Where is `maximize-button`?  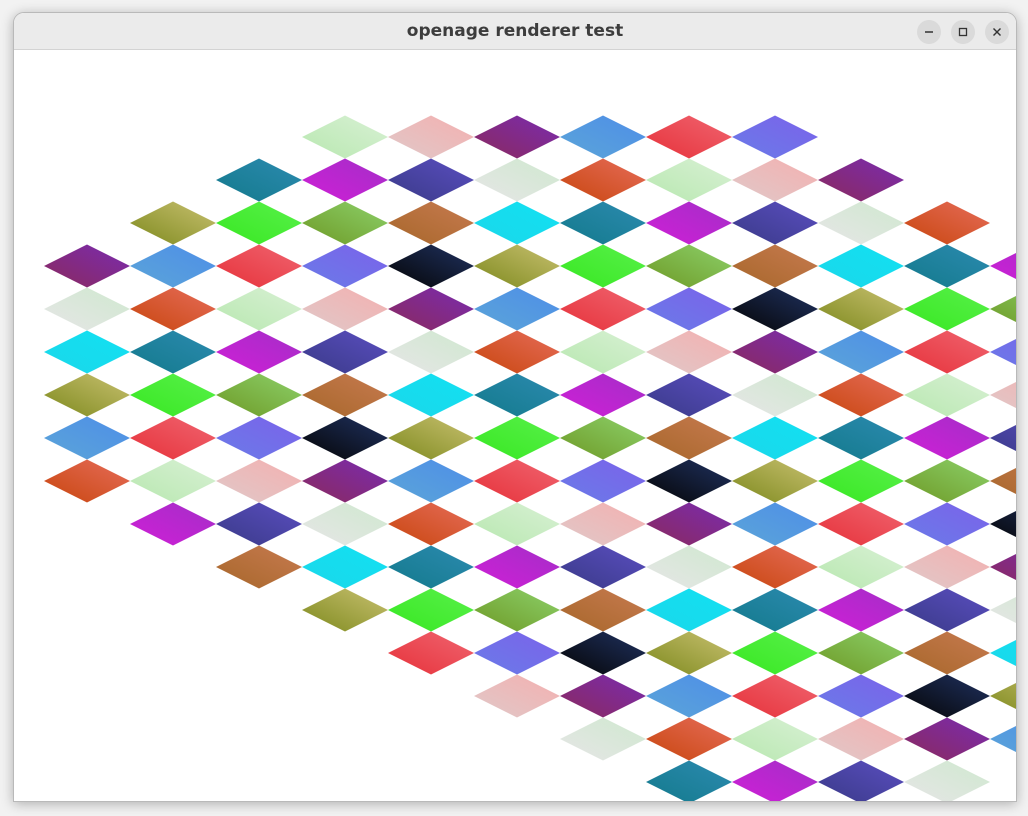 maximize-button is located at coordinates (963, 32).